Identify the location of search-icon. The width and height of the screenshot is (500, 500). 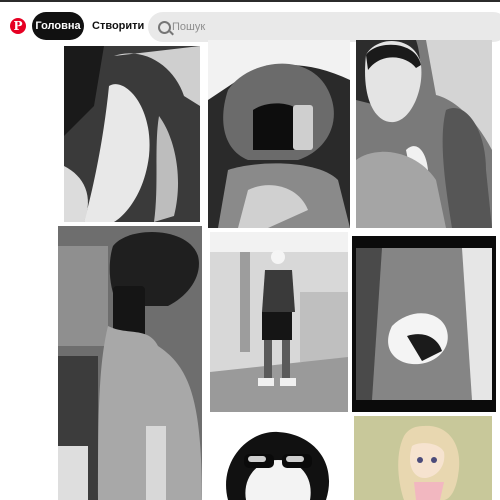
(164, 27).